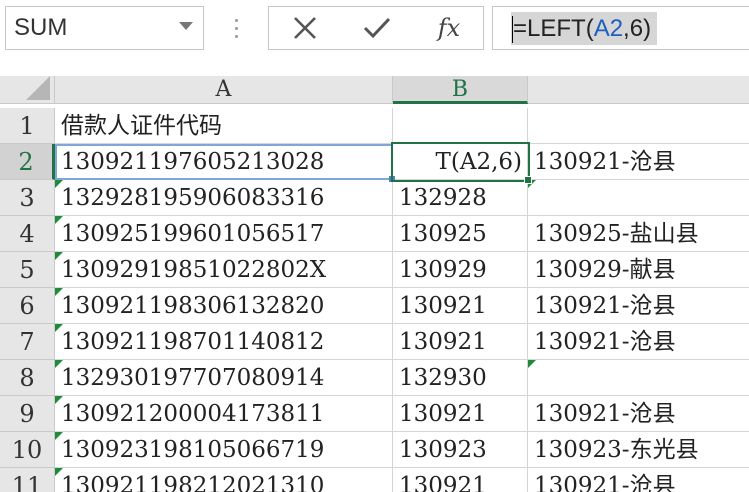 The image size is (749, 492). What do you see at coordinates (460, 378) in the screenshot?
I see `cell-b8: 132930` at bounding box center [460, 378].